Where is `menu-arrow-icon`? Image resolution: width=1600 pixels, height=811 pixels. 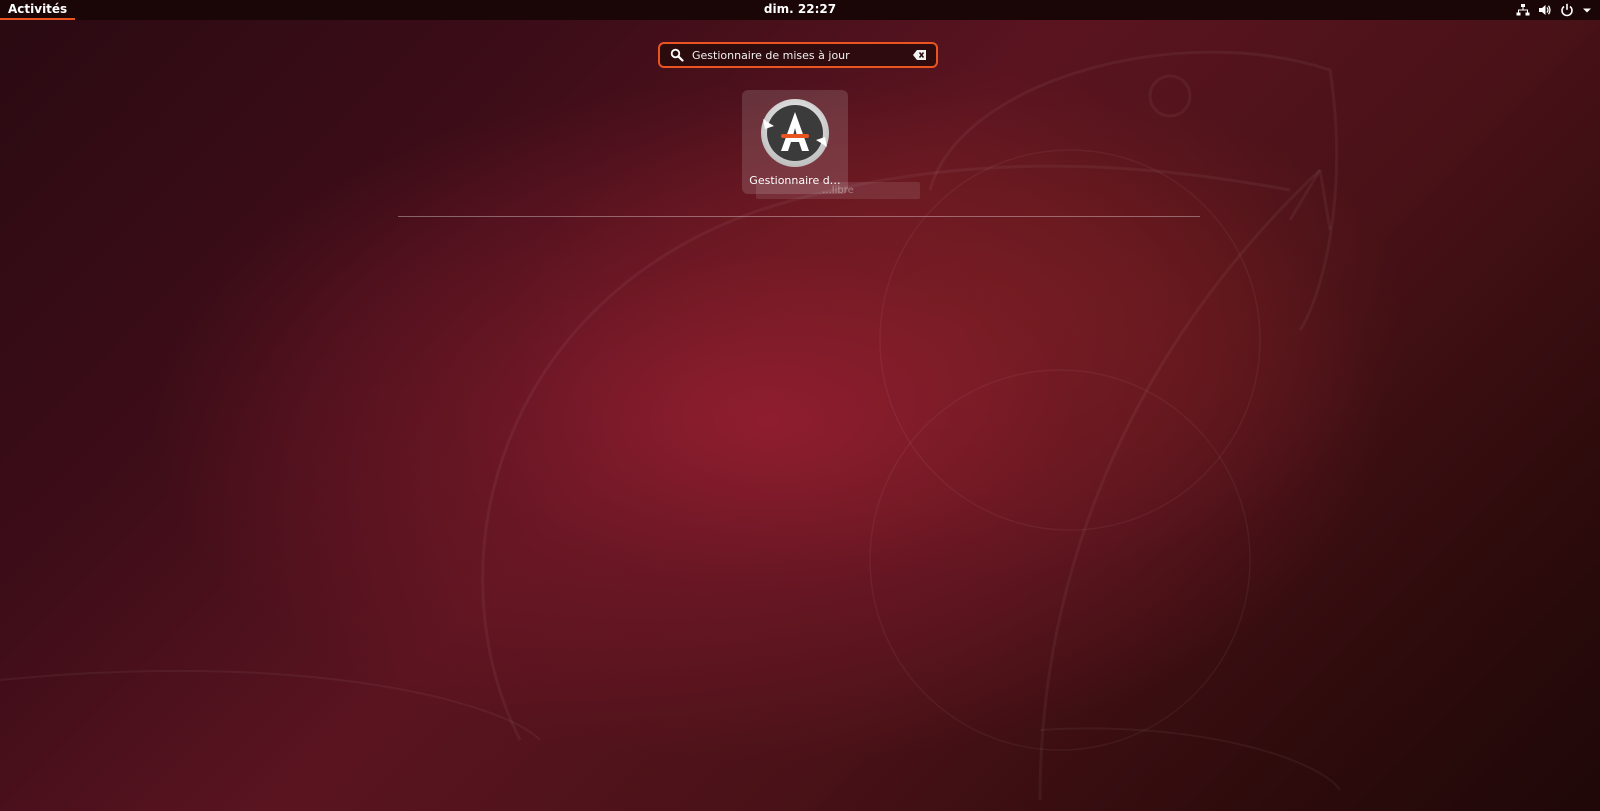
menu-arrow-icon is located at coordinates (1587, 10).